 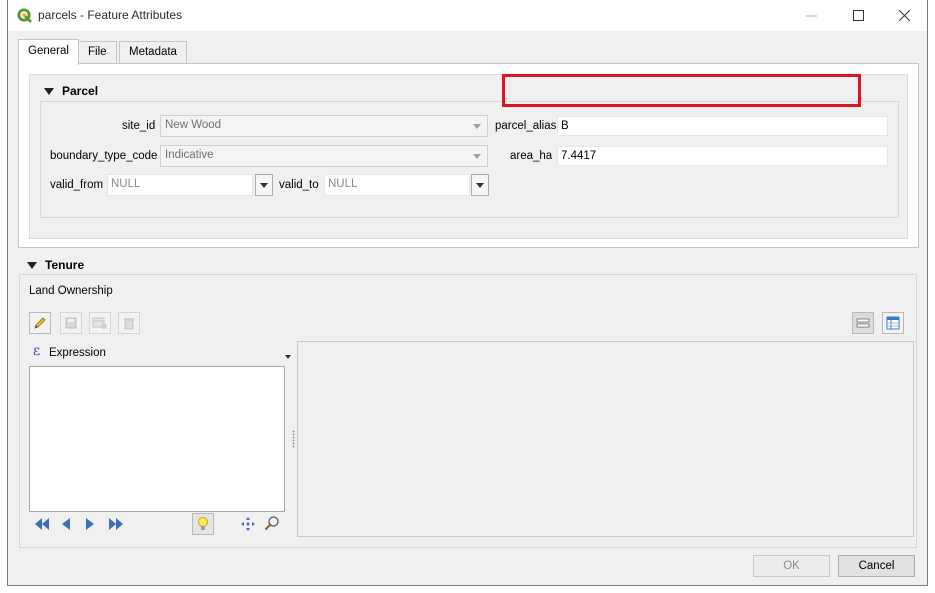 What do you see at coordinates (77, 353) in the screenshot?
I see `expression-label: Expression` at bounding box center [77, 353].